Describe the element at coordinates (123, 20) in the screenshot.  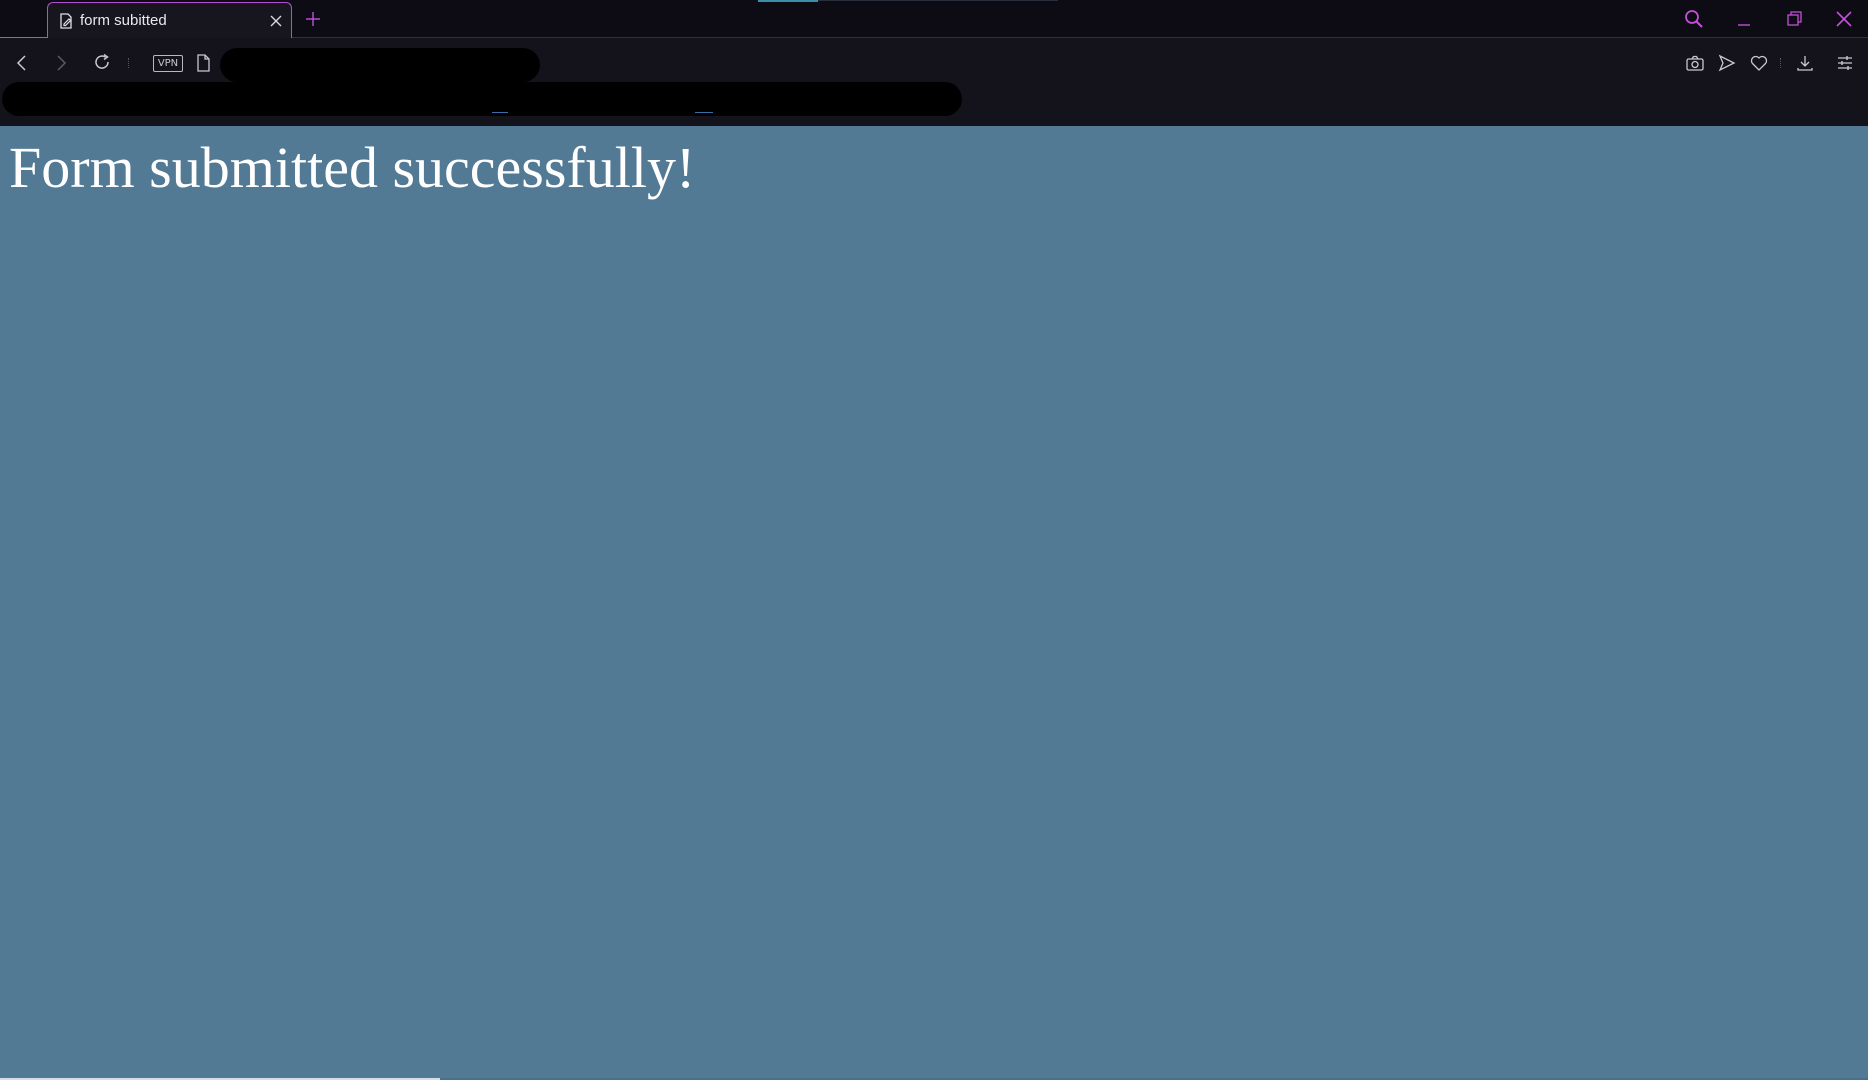
I see `tab-title: form subitted` at that location.